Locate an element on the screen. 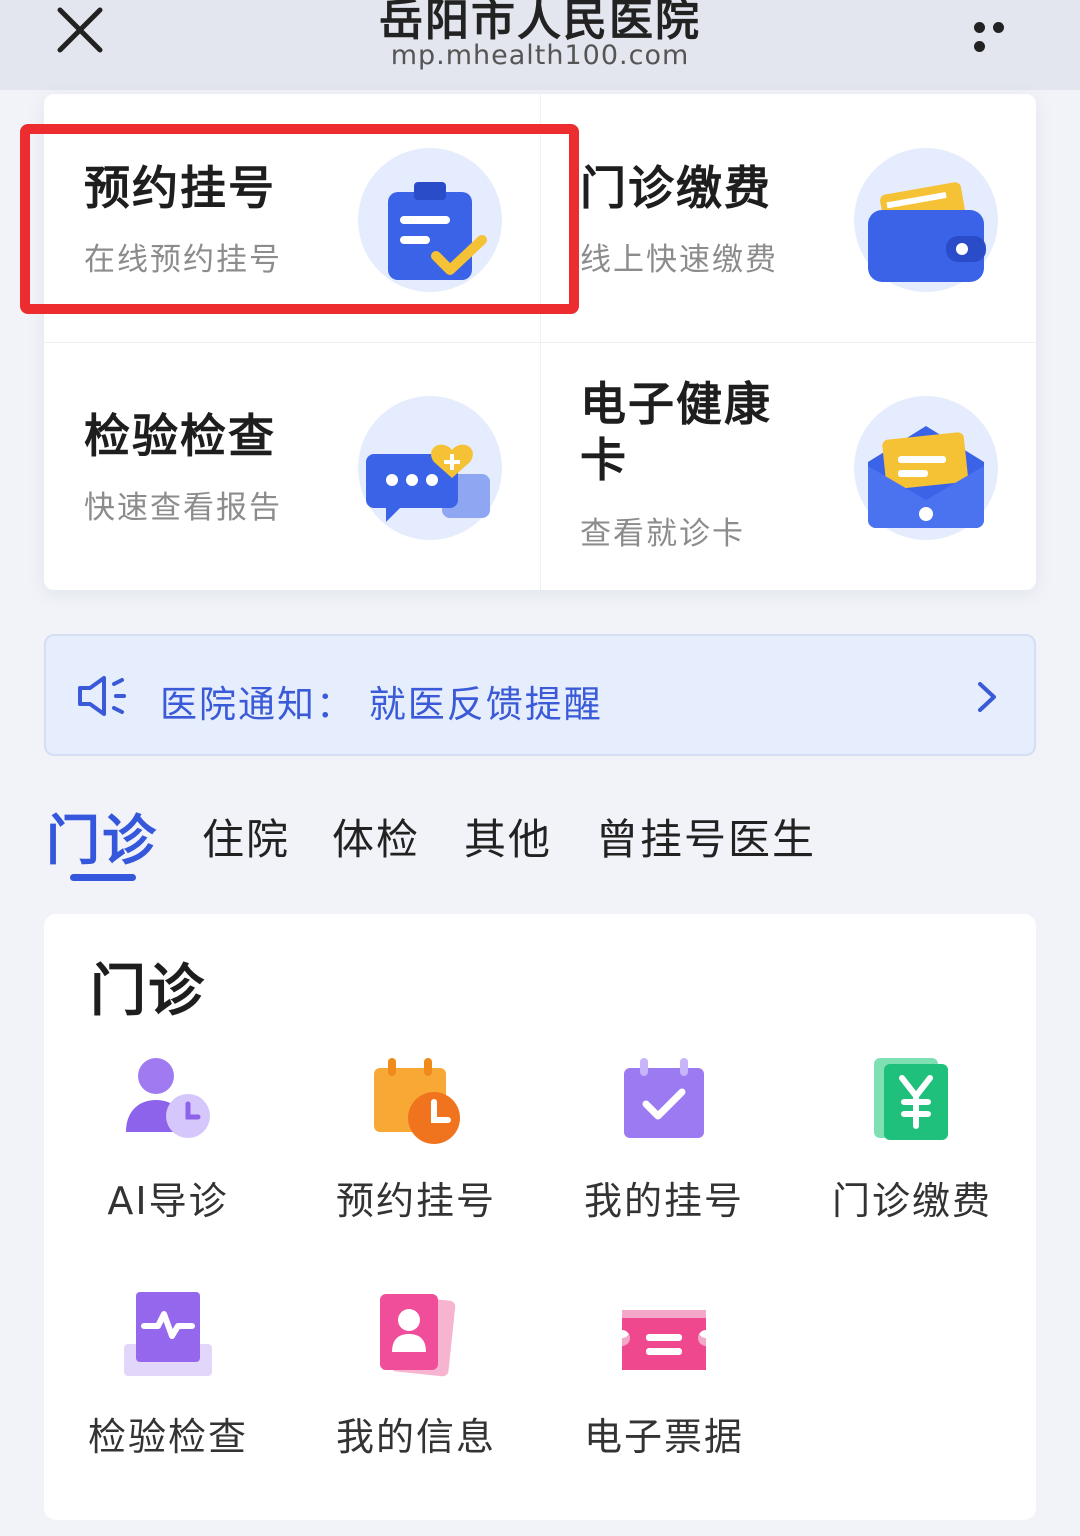 The width and height of the screenshot is (1080, 1536). quick-action-health-card: 电子健康 卡 查看就诊卡 is located at coordinates (788, 466).